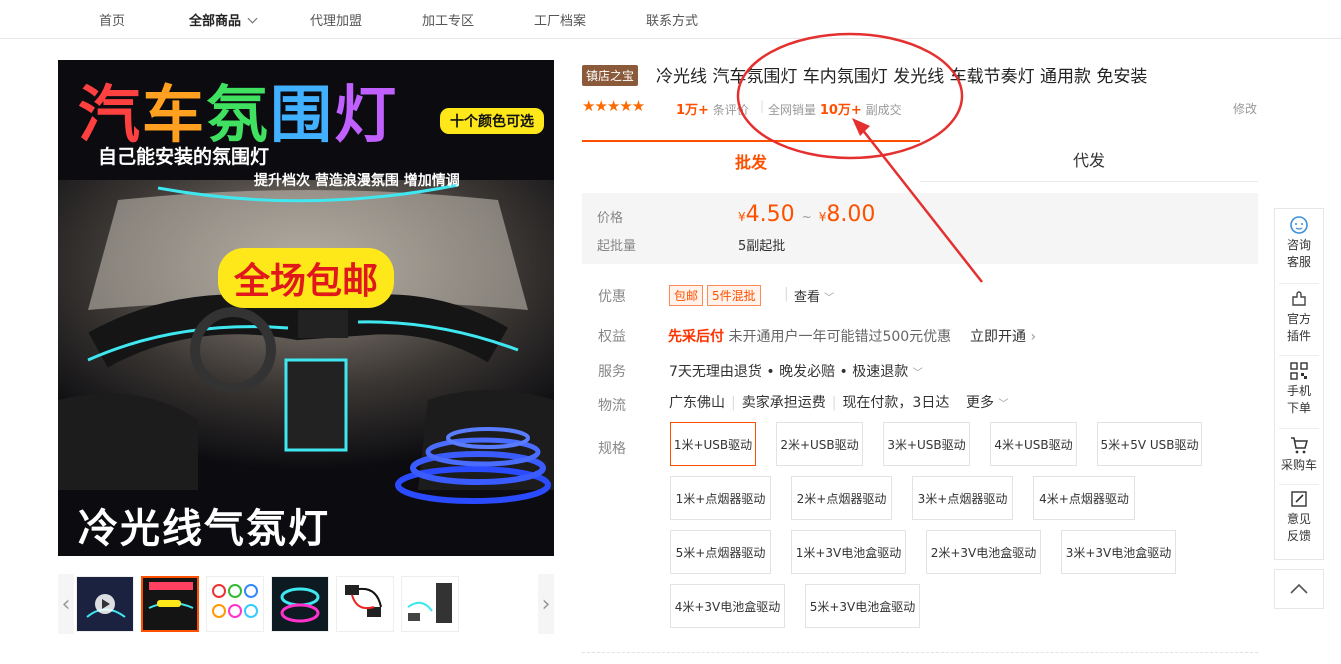 Image resolution: width=1341 pixels, height=664 pixels. What do you see at coordinates (720, 552) in the screenshot?
I see `spec-option: 5米+点烟器驱动` at bounding box center [720, 552].